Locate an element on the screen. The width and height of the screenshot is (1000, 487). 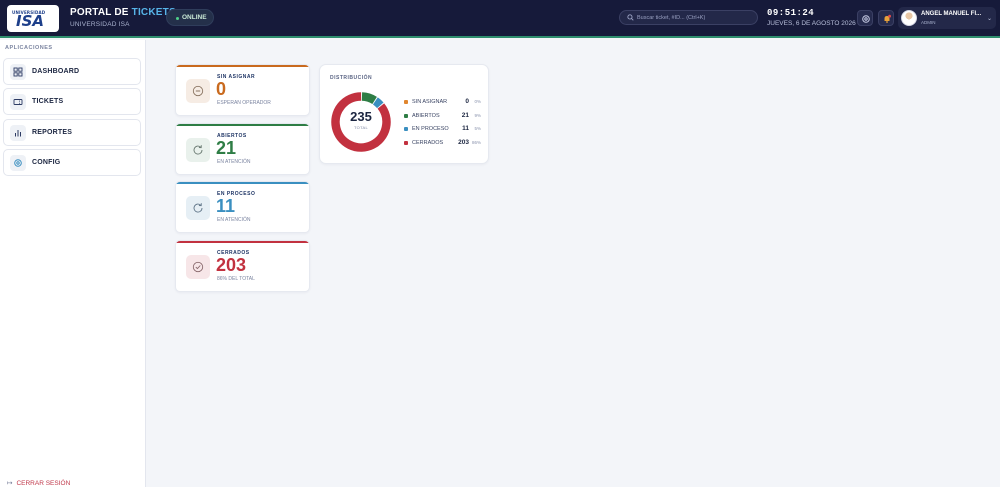
sidebar-item-label: TICKETS is located at coordinates (48, 101).